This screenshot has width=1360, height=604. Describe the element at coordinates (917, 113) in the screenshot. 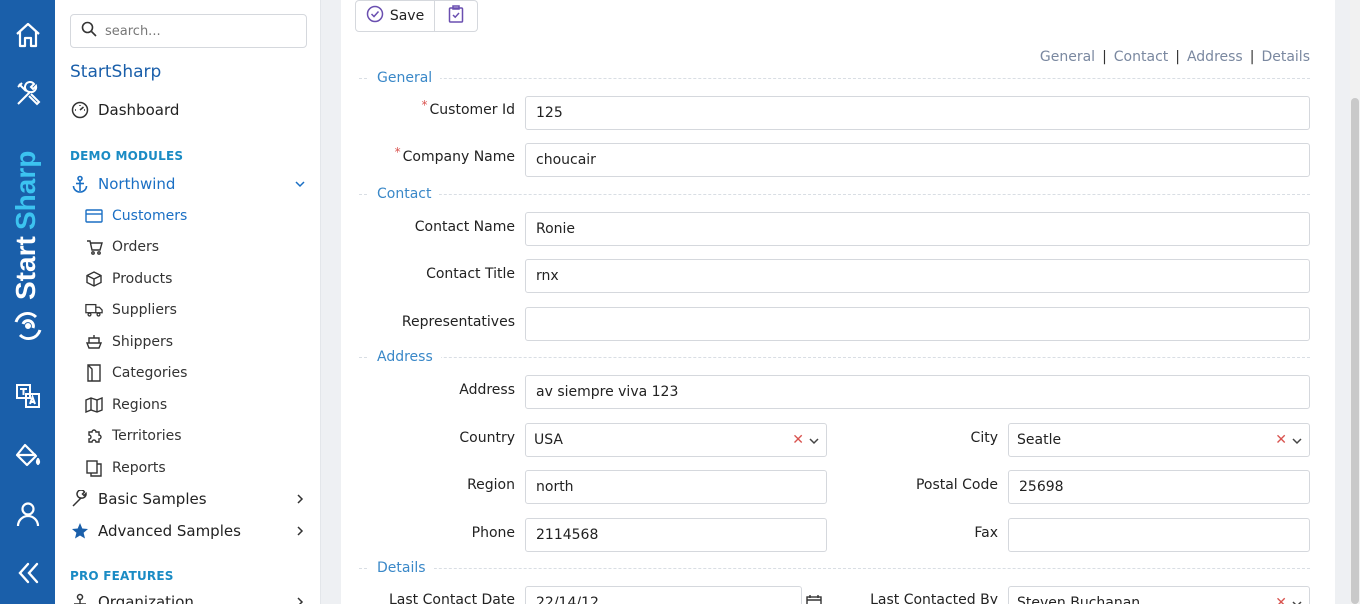

I see `customer-id-field` at that location.